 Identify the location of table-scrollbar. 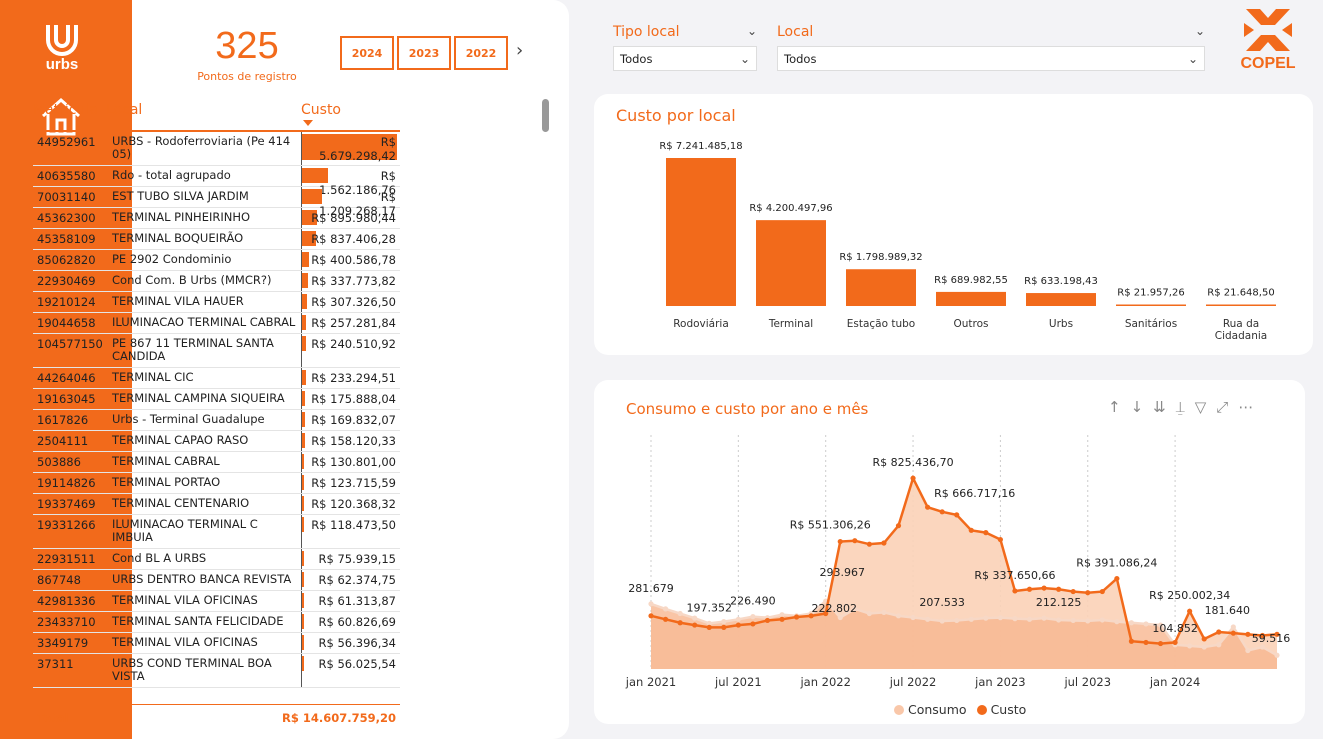
(545, 115).